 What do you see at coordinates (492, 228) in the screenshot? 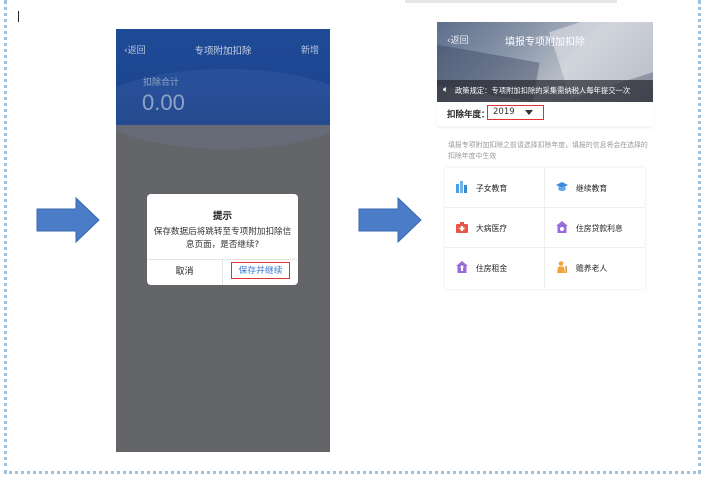
I see `category-label: 大病医疗` at bounding box center [492, 228].